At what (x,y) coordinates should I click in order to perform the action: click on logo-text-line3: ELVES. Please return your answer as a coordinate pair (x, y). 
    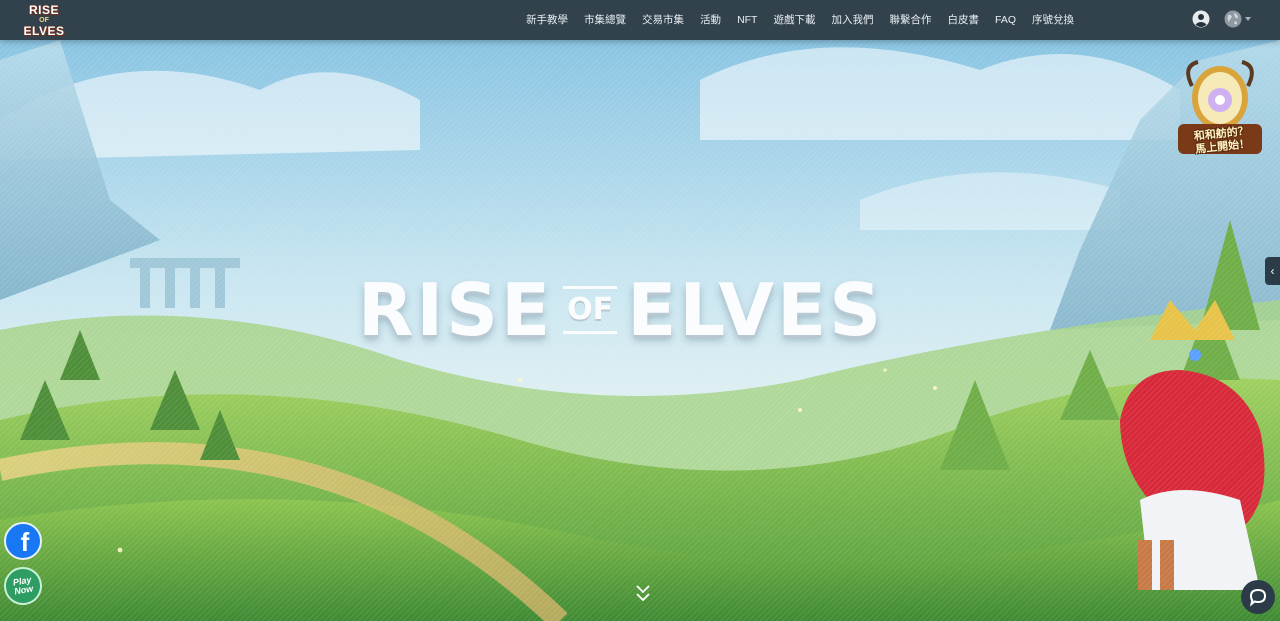
    Looking at the image, I should click on (44, 30).